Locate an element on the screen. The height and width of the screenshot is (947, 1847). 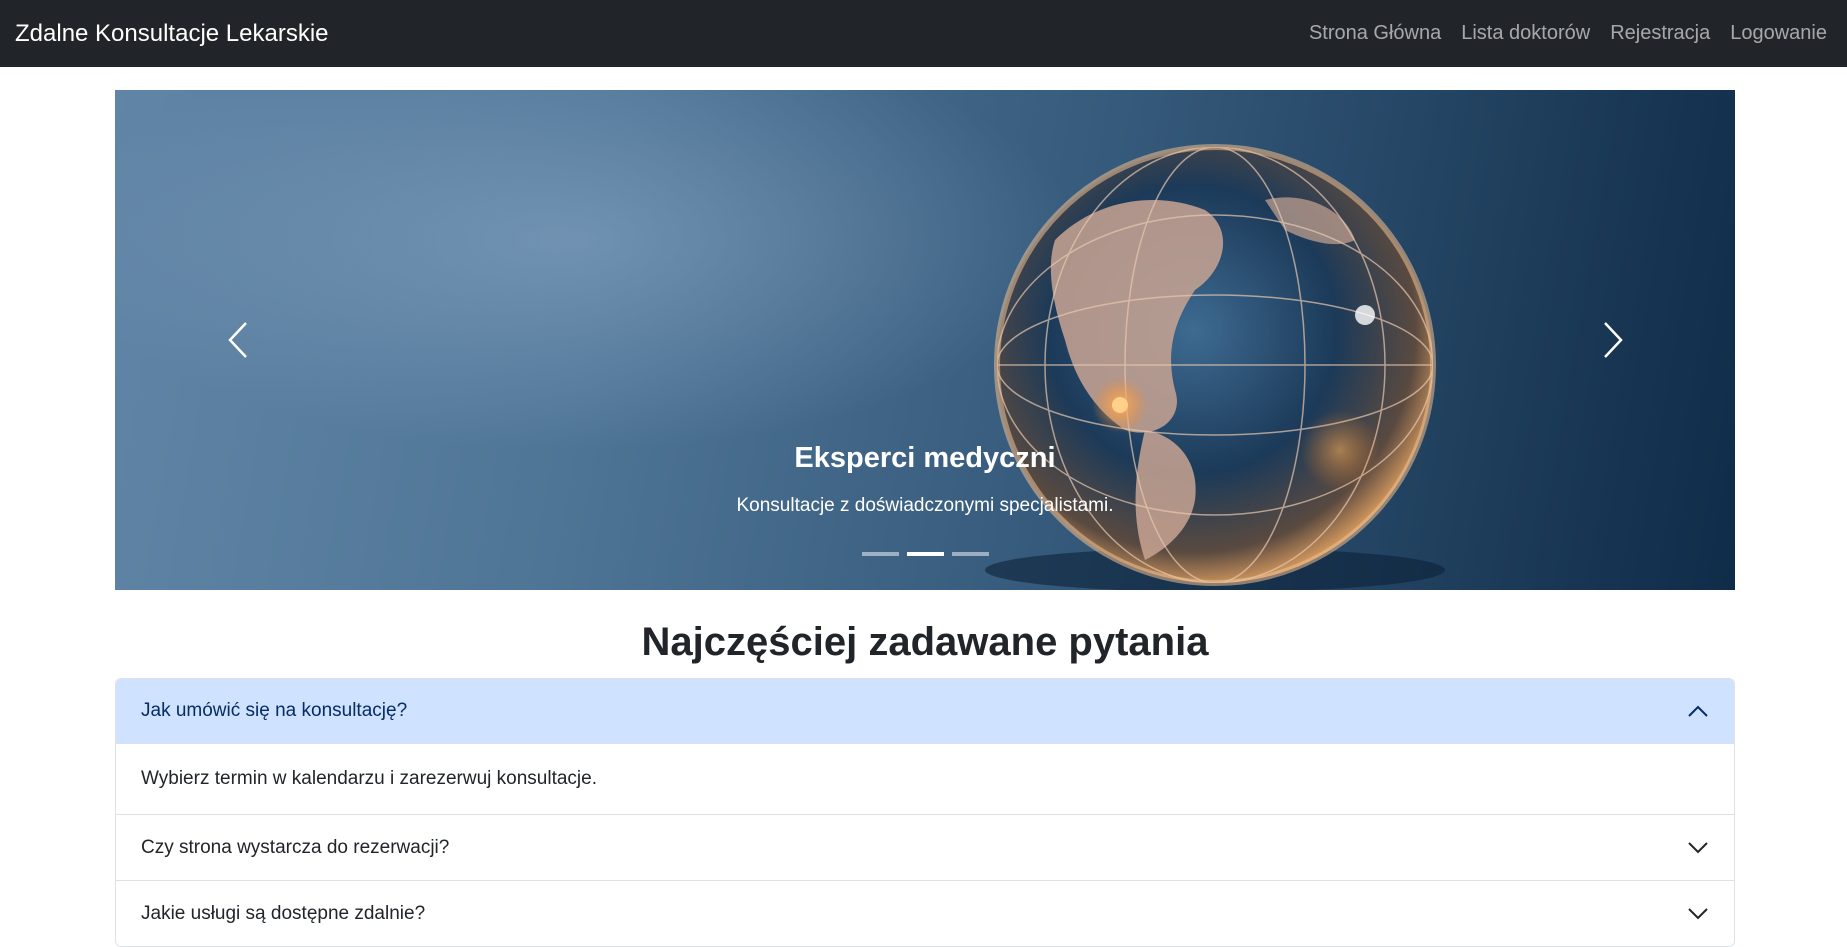
faq-item: Jakie usługi są dostępne zdalnie? is located at coordinates (925, 913).